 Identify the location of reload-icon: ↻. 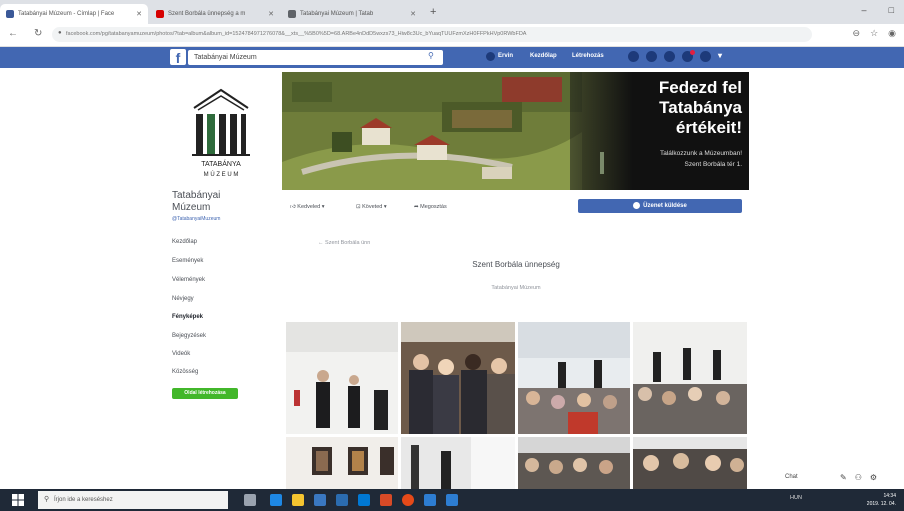
(38, 33).